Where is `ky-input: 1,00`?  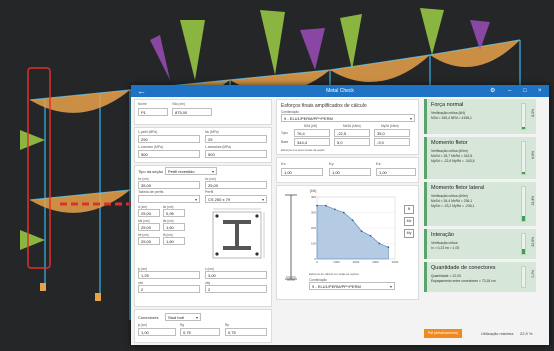
ky-input: 1,00 is located at coordinates (350, 172).